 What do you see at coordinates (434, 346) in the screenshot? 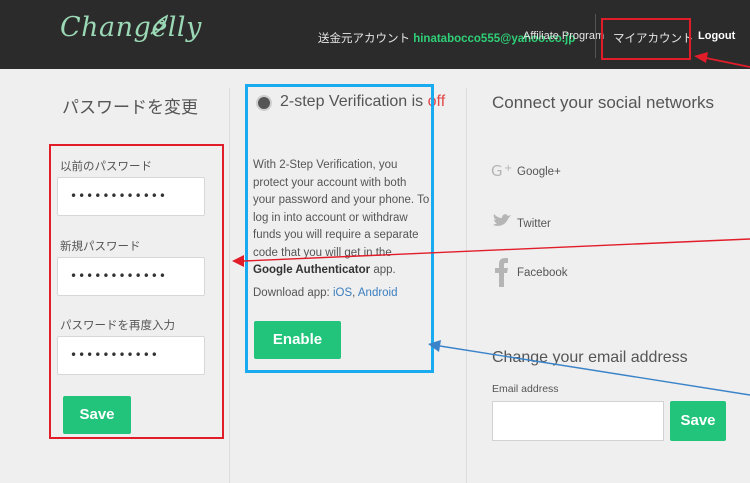
I see `arrow-to-two-step-head` at bounding box center [434, 346].